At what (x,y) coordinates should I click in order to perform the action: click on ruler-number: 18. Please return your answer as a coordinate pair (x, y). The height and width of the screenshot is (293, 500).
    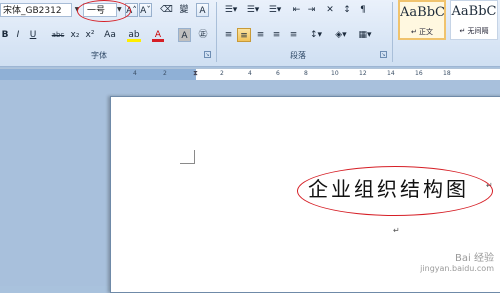
    Looking at the image, I should click on (447, 73).